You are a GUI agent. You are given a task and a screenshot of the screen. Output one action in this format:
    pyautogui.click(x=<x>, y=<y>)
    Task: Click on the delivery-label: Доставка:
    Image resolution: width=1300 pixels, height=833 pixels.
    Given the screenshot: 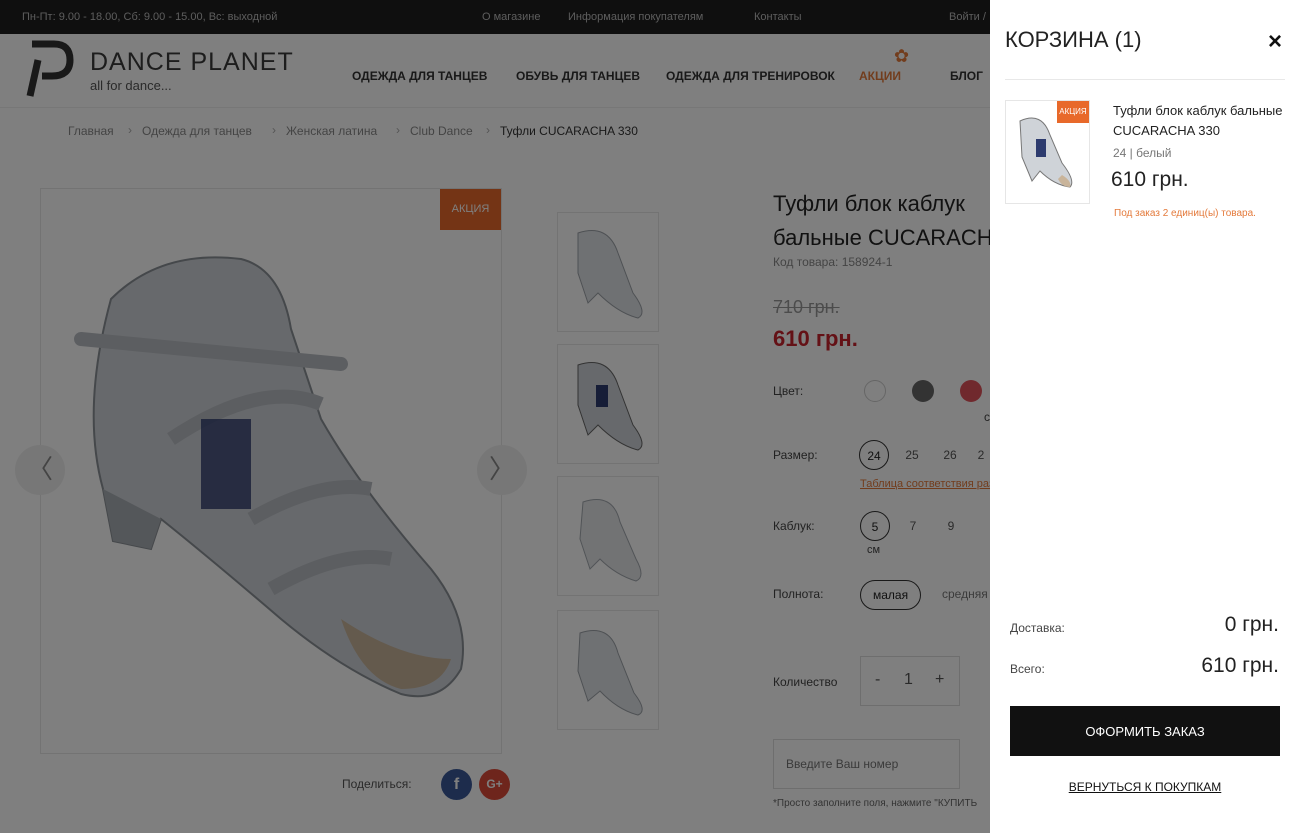 What is the action you would take?
    pyautogui.click(x=1037, y=628)
    